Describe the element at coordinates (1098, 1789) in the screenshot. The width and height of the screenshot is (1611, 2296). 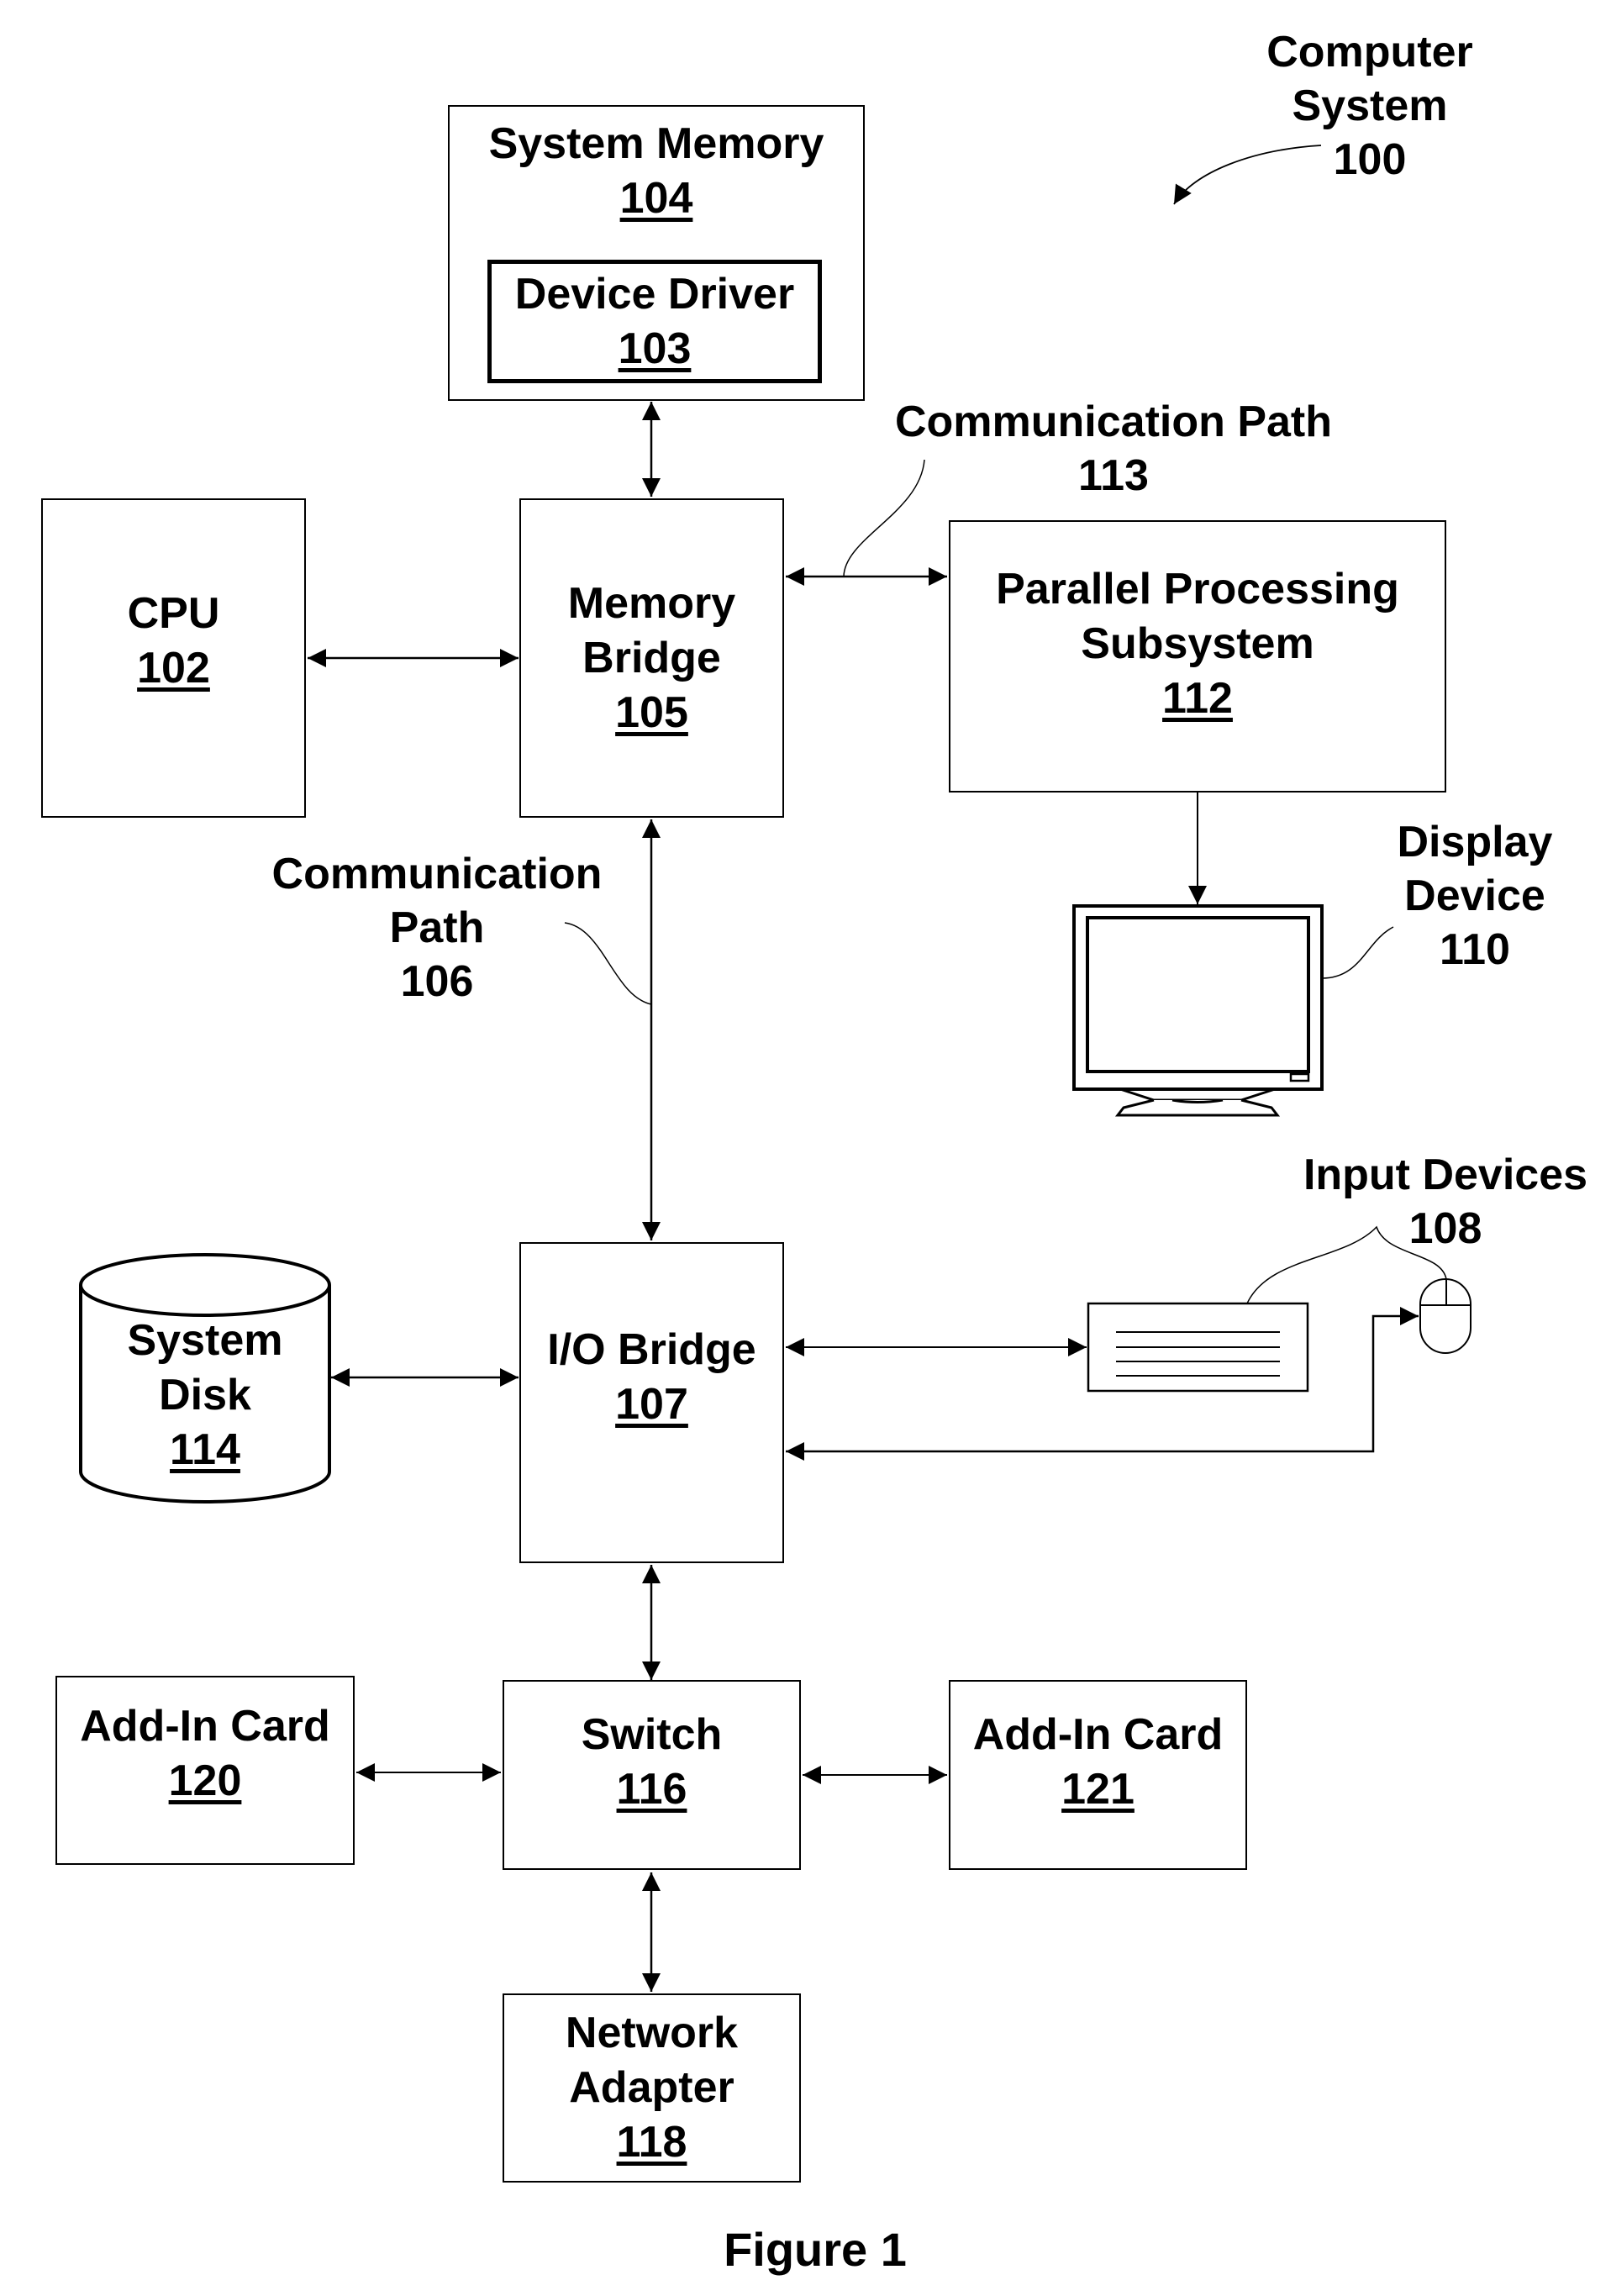
I see `add-in-card-121-ref: 121` at that location.